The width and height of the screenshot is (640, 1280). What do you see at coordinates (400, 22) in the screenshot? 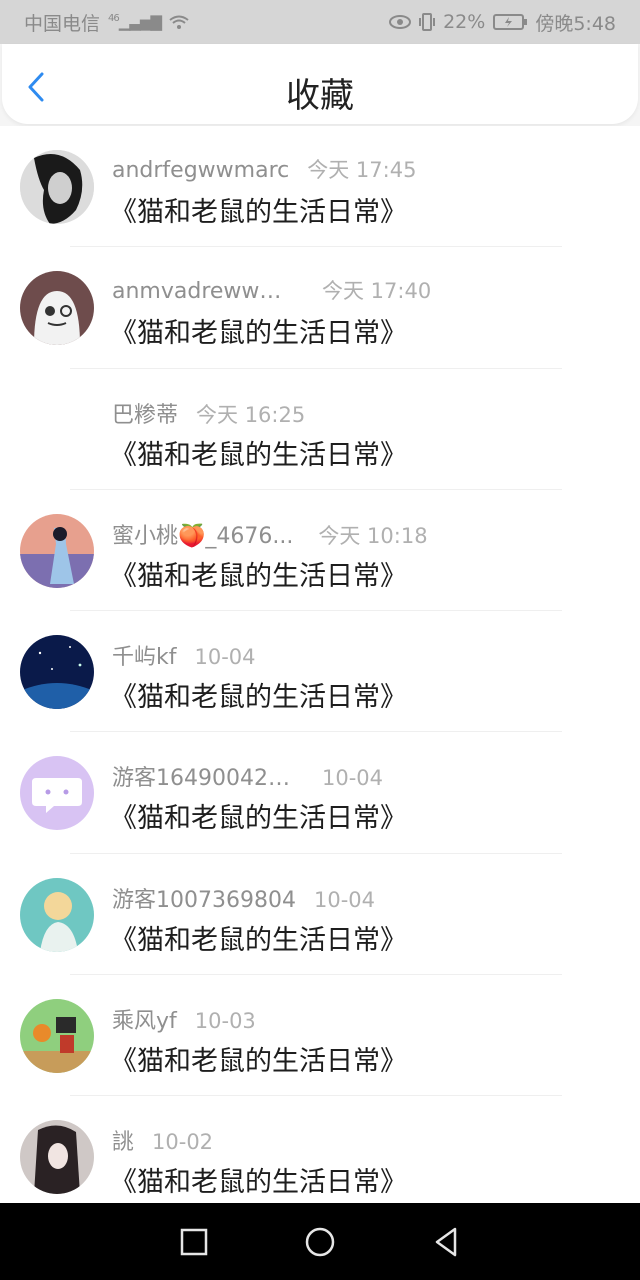
I see `eye-icon` at bounding box center [400, 22].